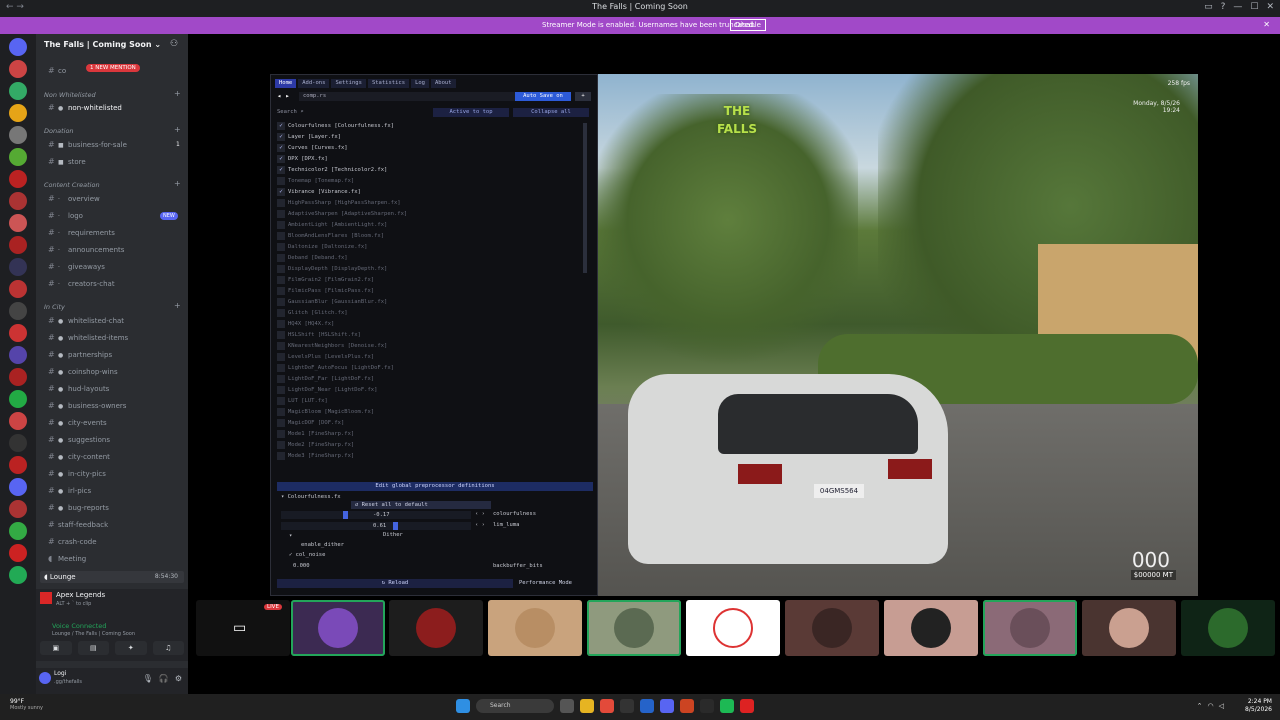 This screenshot has height=720, width=1280. Describe the element at coordinates (315, 181) in the screenshot. I see `effect-row: Tonemap [Tonemap.fx]` at that location.